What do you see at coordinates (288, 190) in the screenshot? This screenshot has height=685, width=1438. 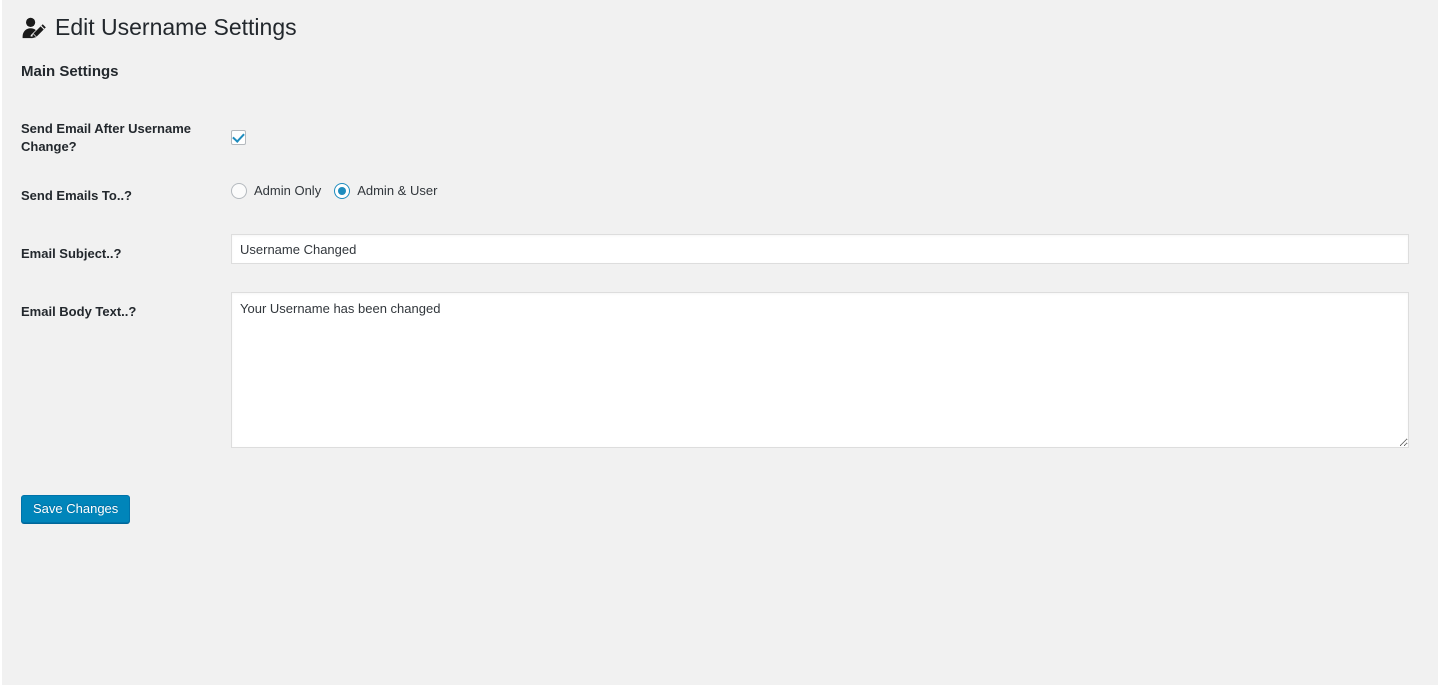 I see `radio-label-admin-only: Admin Only` at bounding box center [288, 190].